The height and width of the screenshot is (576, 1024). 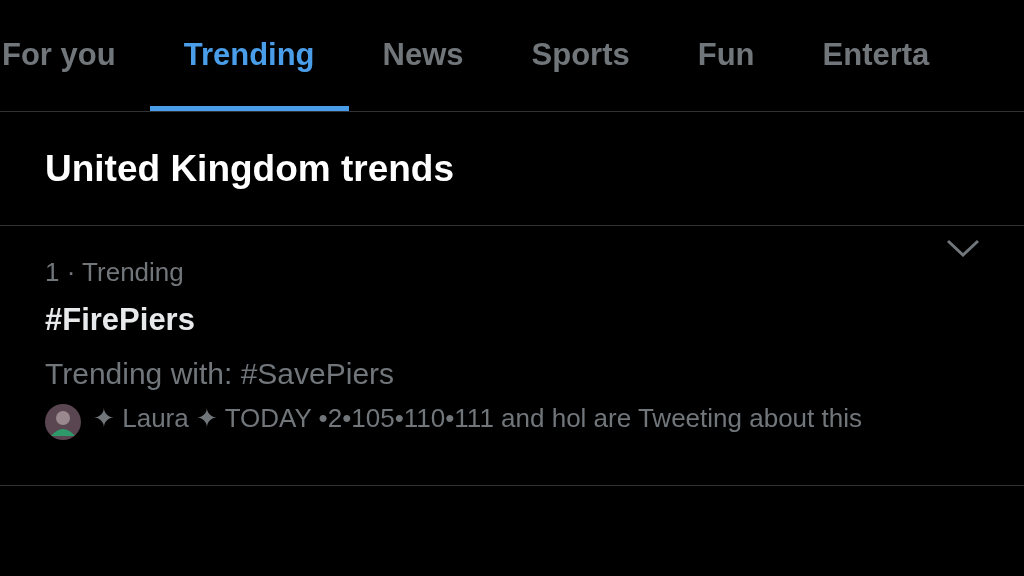 I want to click on tab: Enterta, so click(x=876, y=55).